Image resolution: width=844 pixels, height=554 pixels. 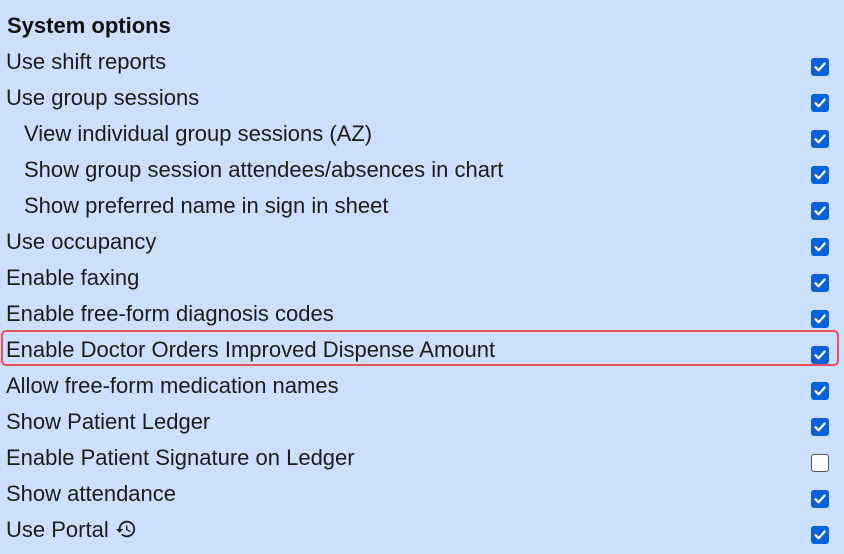 What do you see at coordinates (422, 243) in the screenshot?
I see `option-row-use-occupancy: Use occupancy` at bounding box center [422, 243].